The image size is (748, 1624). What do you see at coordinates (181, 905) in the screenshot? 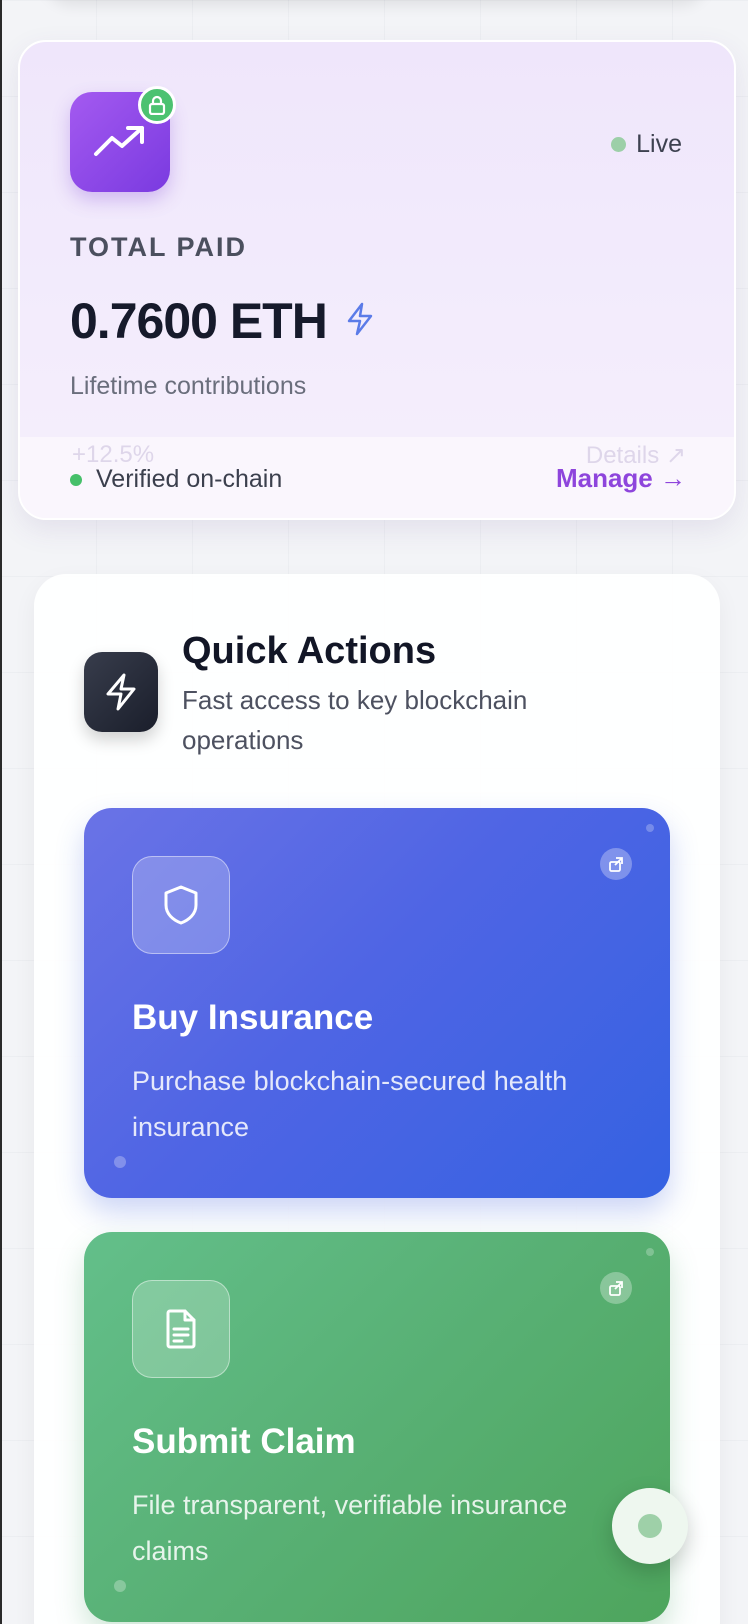
I see `shield-icon` at bounding box center [181, 905].